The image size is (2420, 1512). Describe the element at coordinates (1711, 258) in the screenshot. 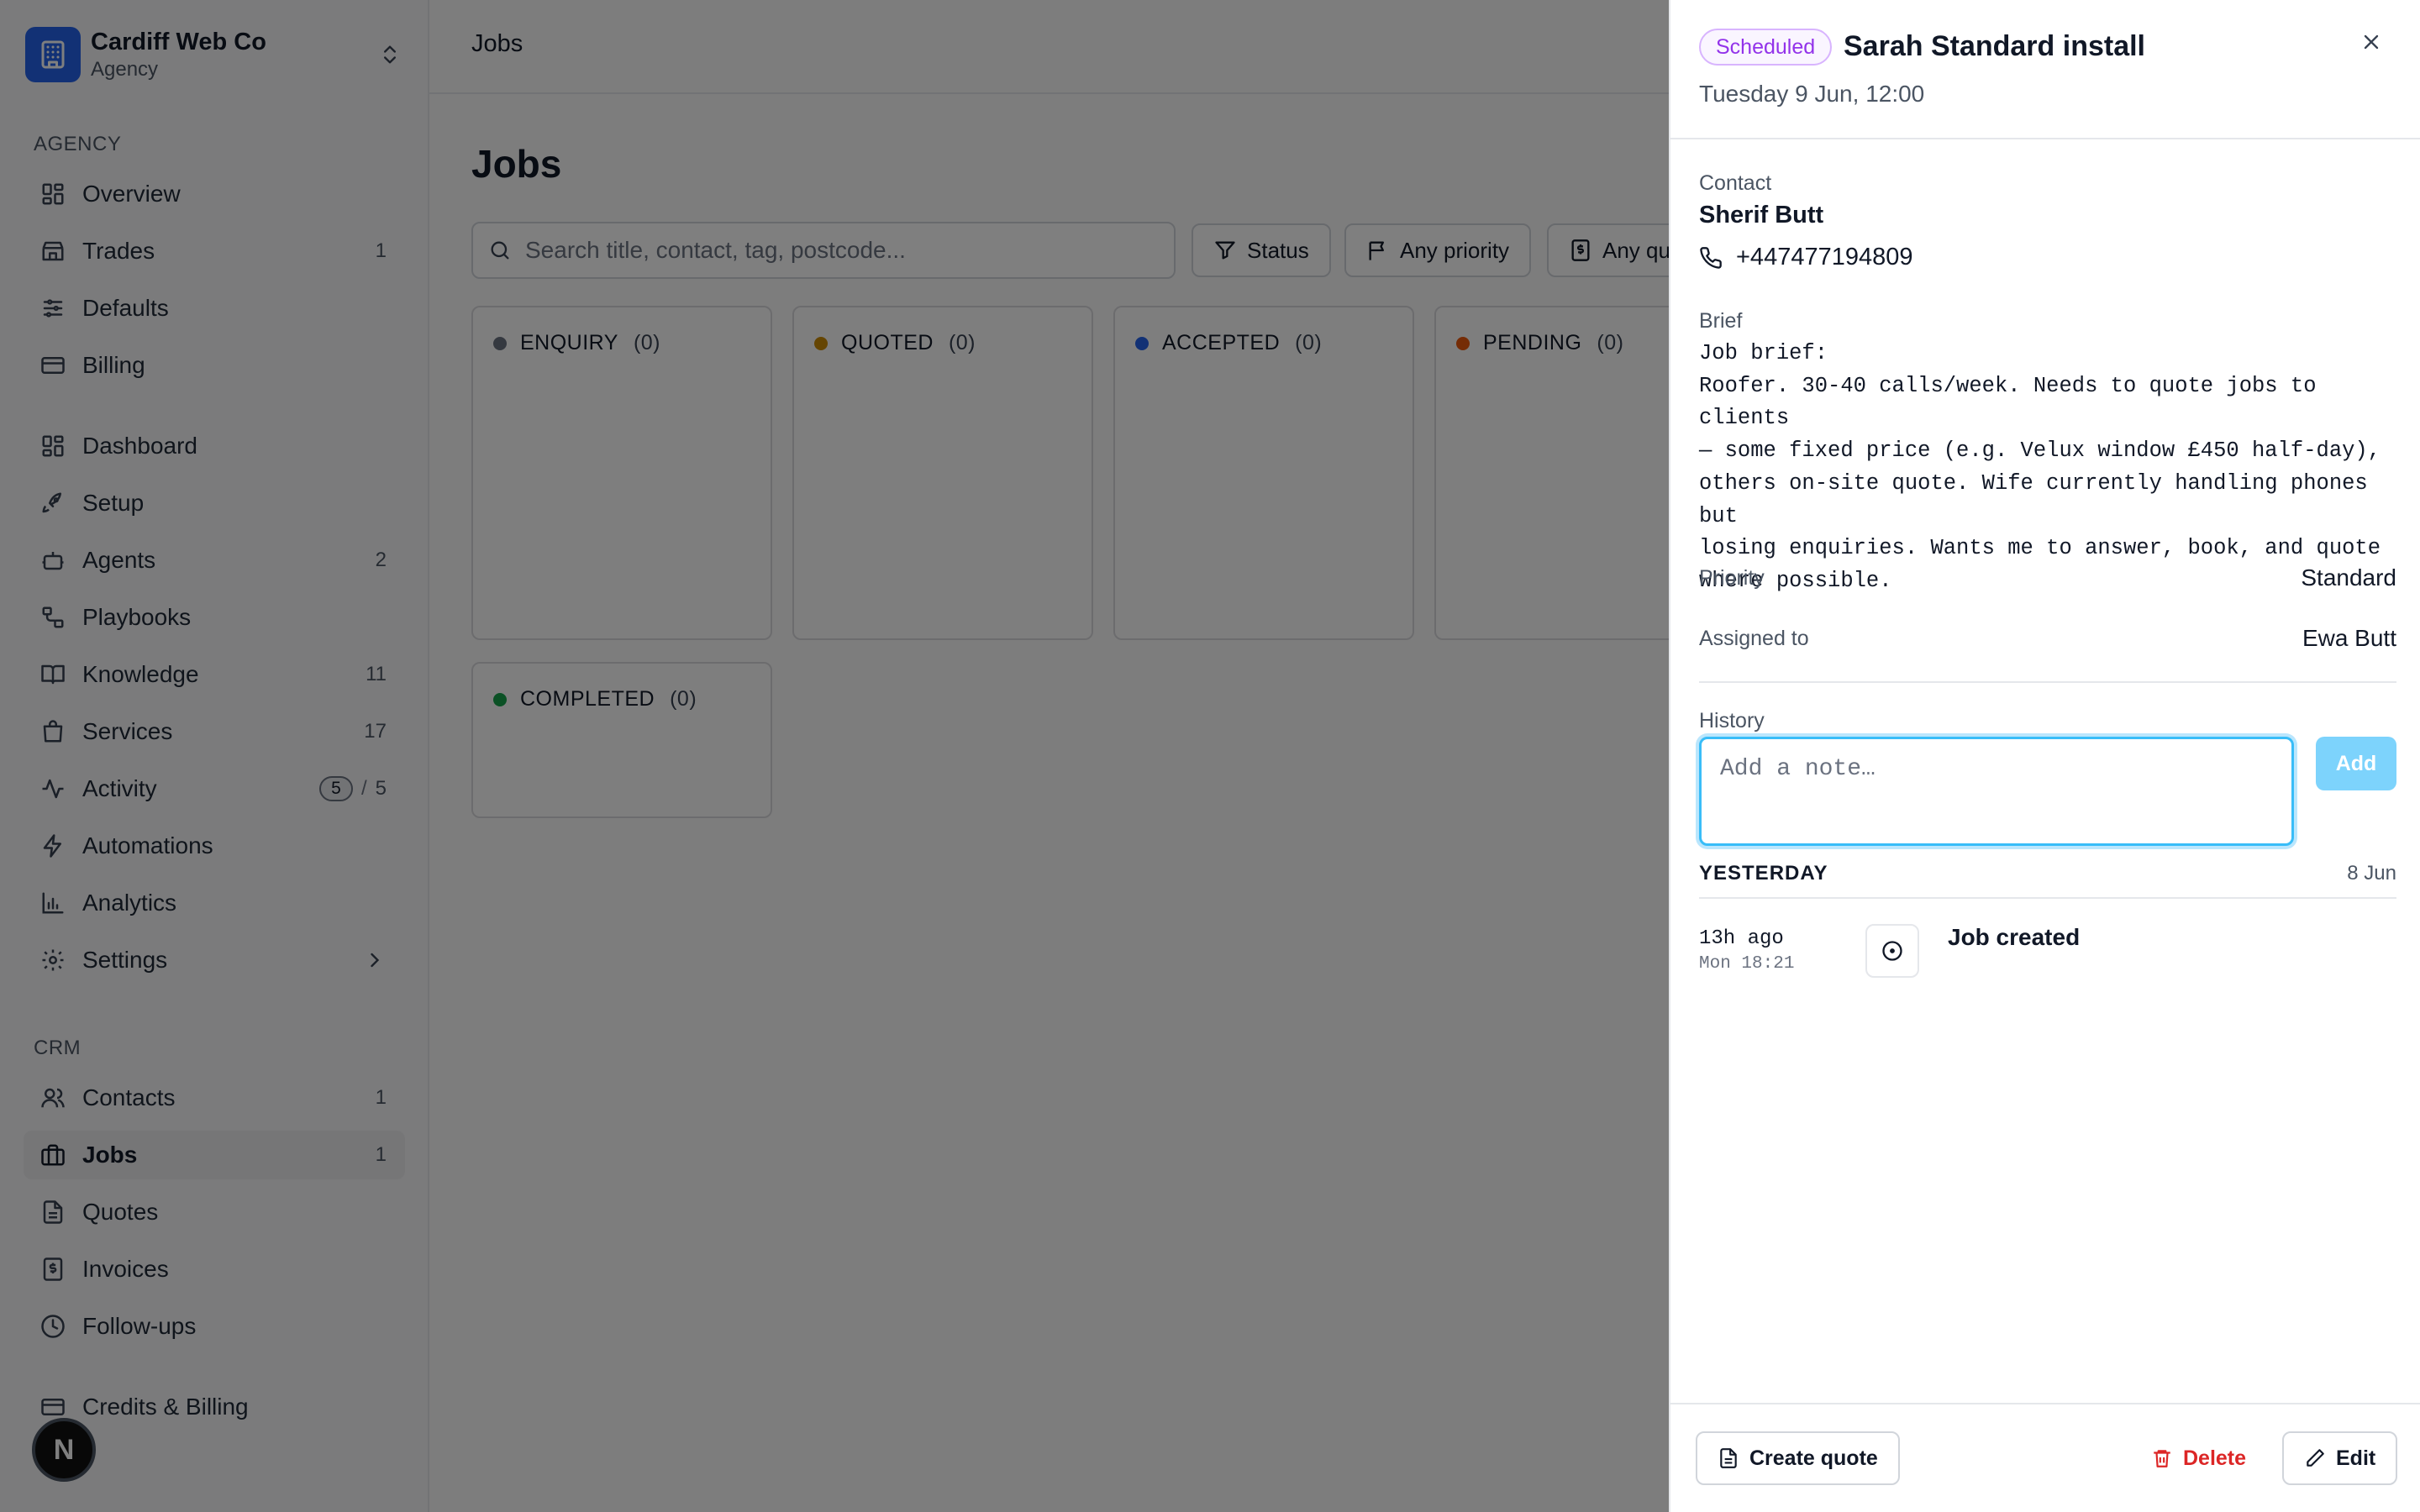

I see `phone-icon` at that location.